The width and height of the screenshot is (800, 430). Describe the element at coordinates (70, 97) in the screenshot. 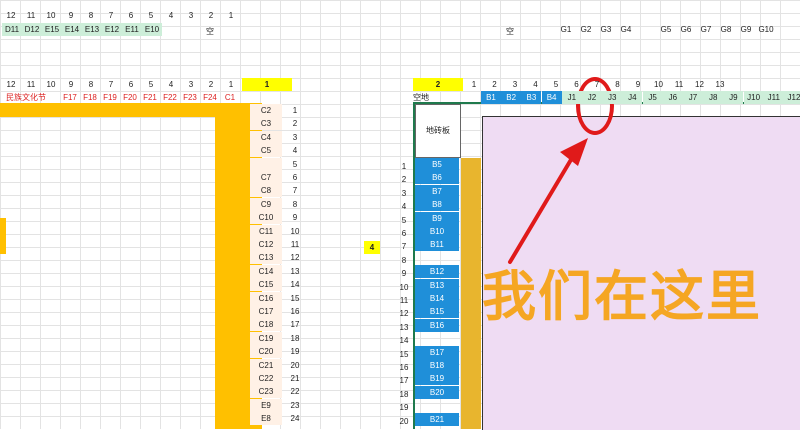

I see `stall-cell: F17` at that location.